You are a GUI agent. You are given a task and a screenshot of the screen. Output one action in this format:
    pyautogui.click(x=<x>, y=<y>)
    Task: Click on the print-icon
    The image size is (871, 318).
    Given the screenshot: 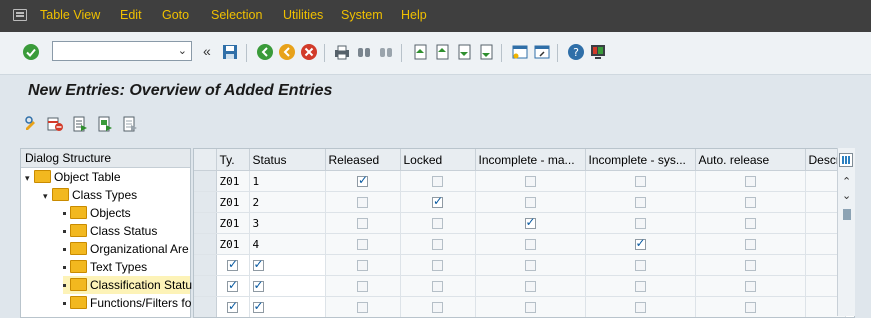 What is the action you would take?
    pyautogui.click(x=342, y=52)
    